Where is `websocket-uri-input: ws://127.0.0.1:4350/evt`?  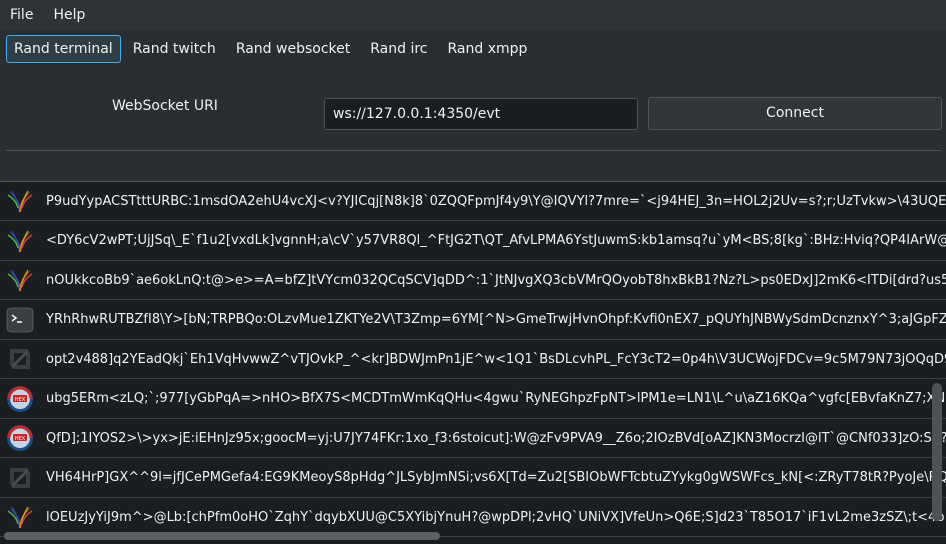 websocket-uri-input: ws://127.0.0.1:4350/evt is located at coordinates (481, 114).